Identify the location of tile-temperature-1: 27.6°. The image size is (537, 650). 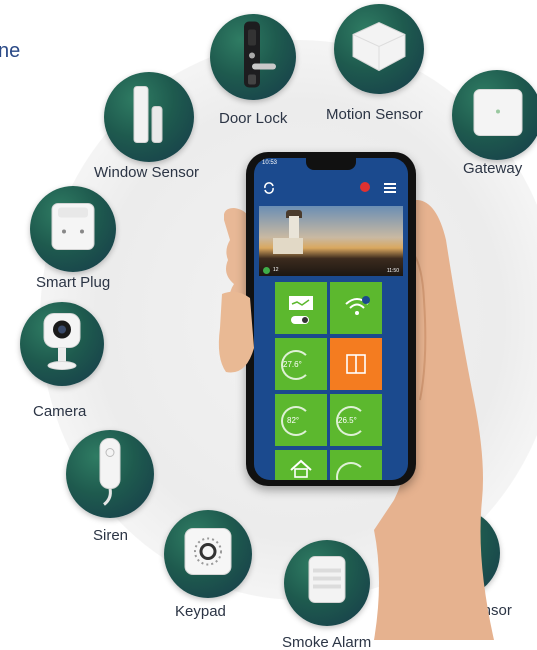
(301, 364).